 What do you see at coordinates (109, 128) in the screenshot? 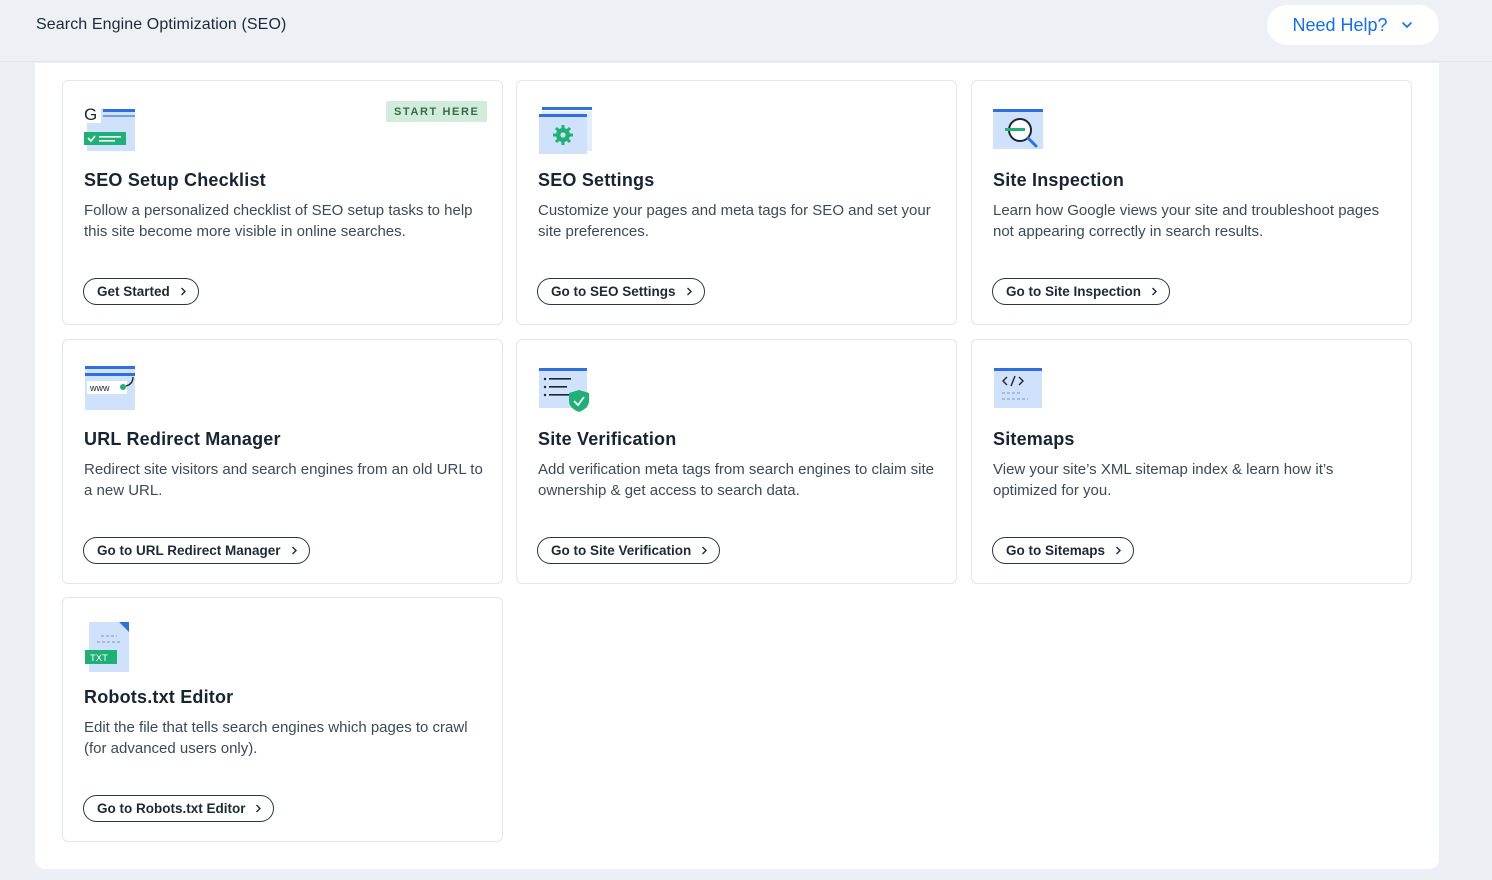
I see `seo-checklist-icon: G` at bounding box center [109, 128].